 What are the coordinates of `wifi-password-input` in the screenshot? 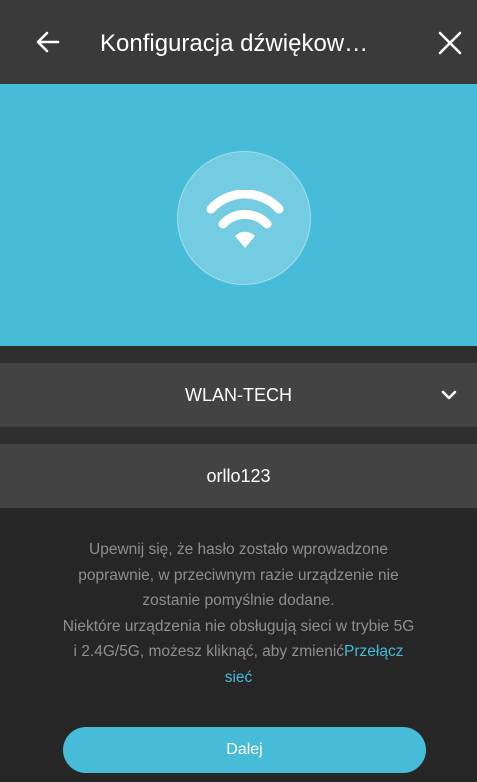 It's located at (238, 476).